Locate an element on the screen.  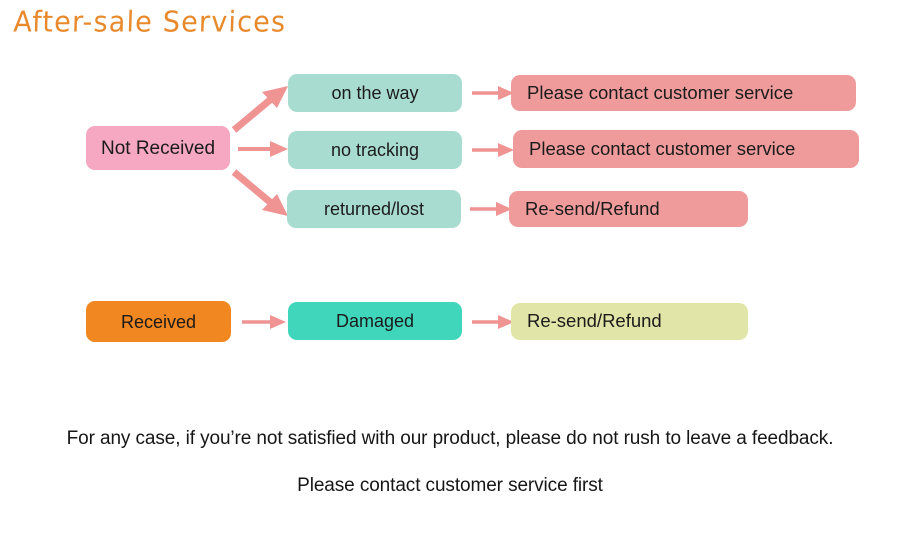
node-outcome-resend-refund-1: Re-send/Refund is located at coordinates (628, 209).